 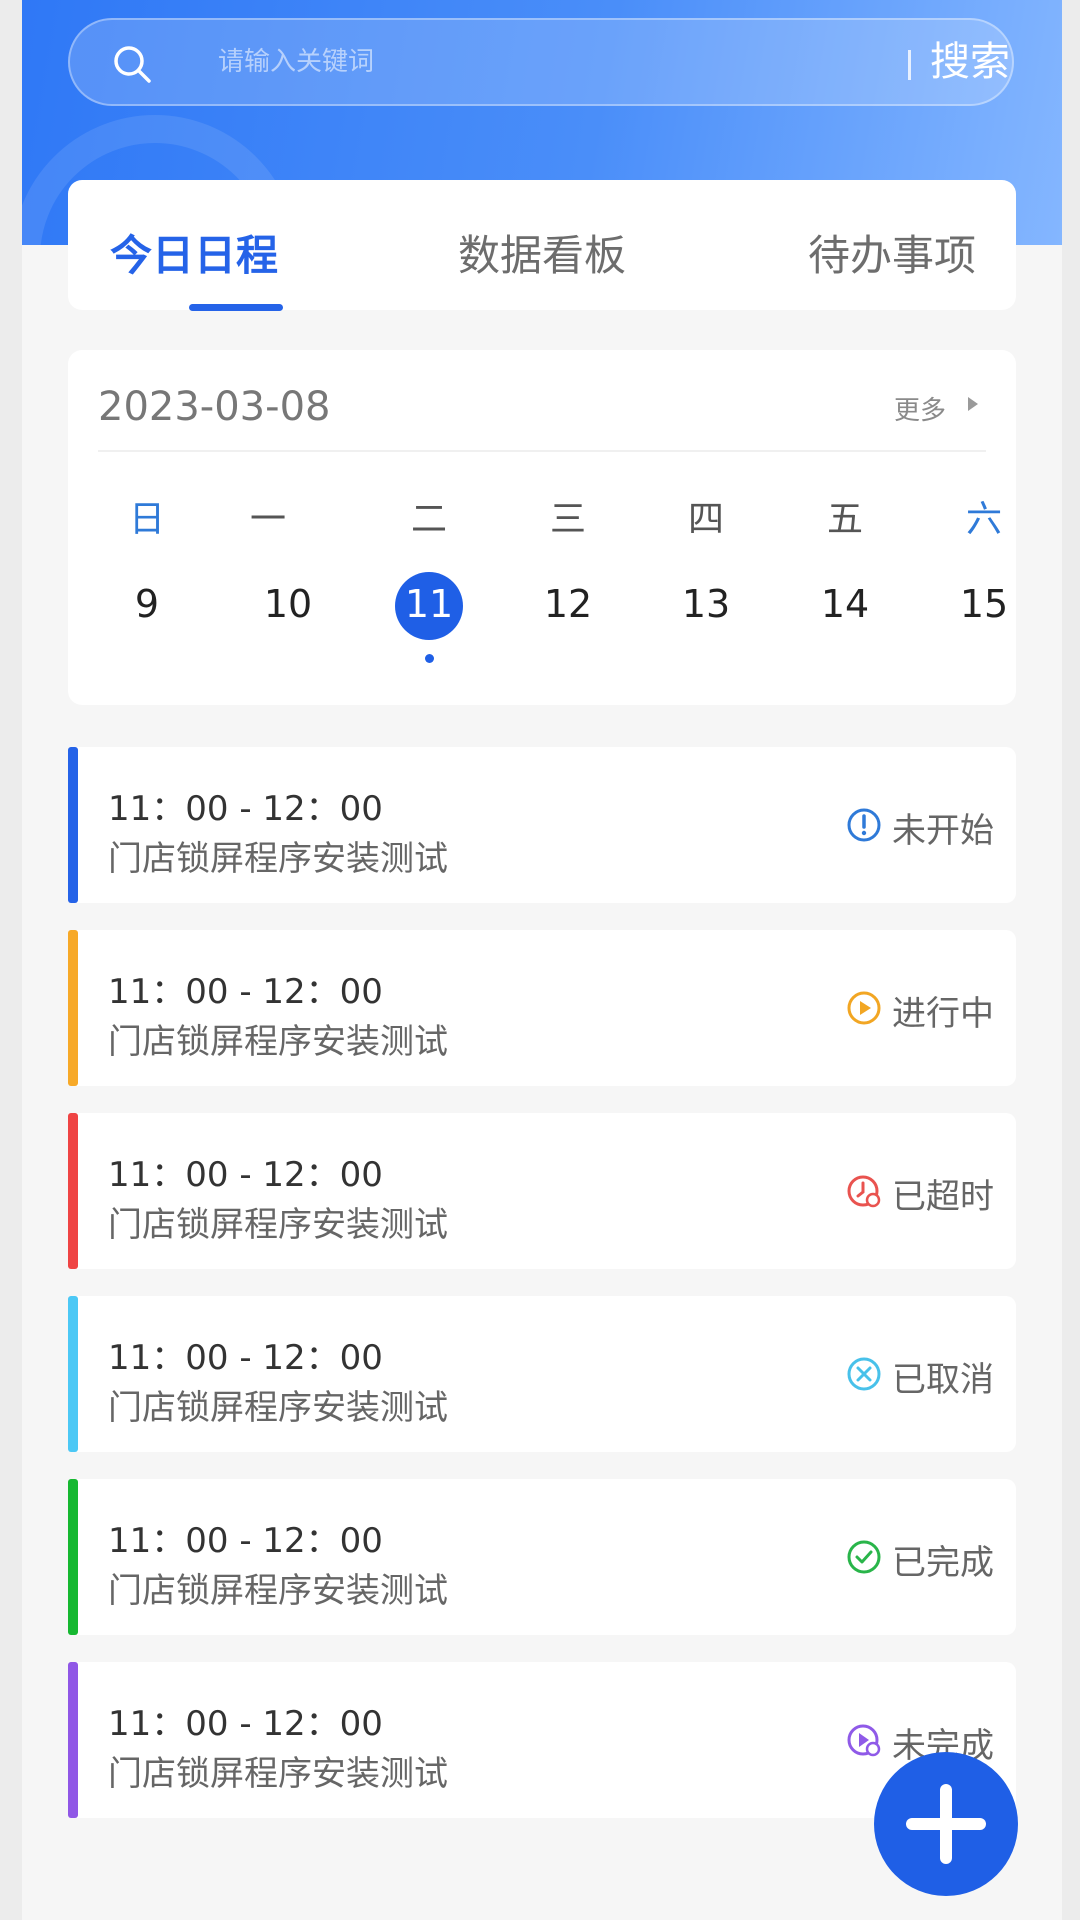 What do you see at coordinates (706, 604) in the screenshot?
I see `day-cell: 13` at bounding box center [706, 604].